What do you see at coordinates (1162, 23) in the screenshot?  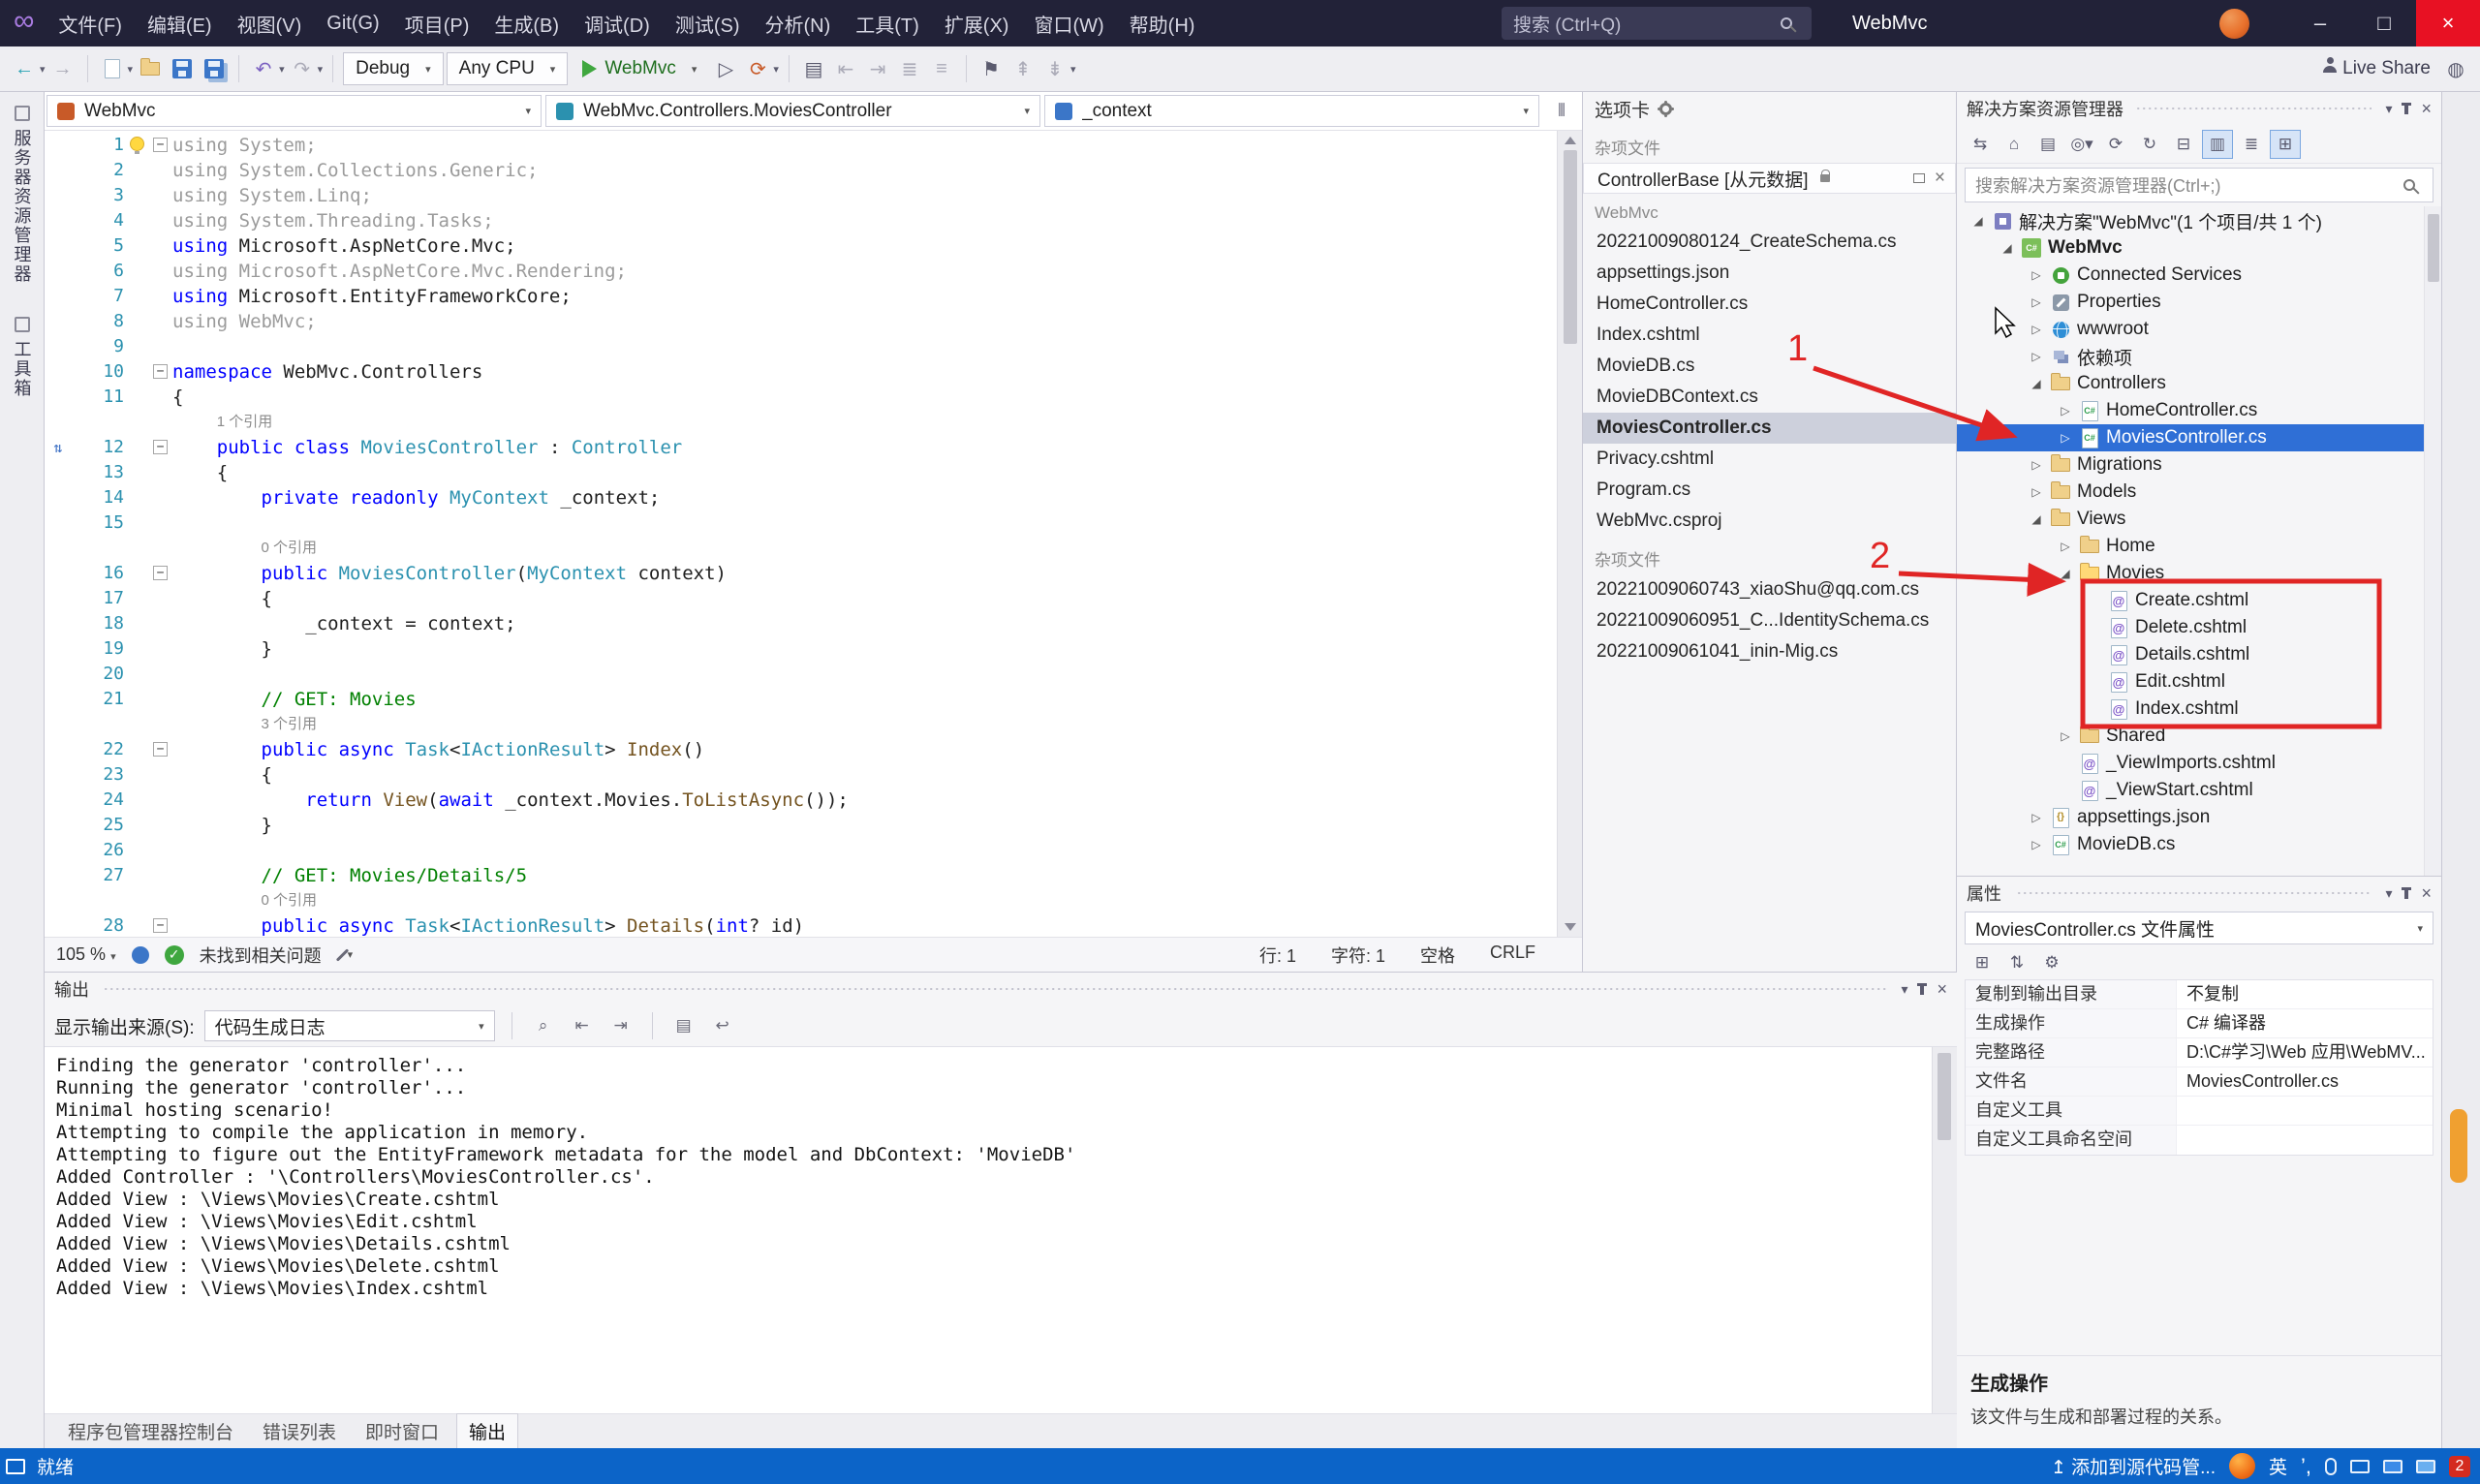 I see `menu-item: 帮助(H)` at bounding box center [1162, 23].